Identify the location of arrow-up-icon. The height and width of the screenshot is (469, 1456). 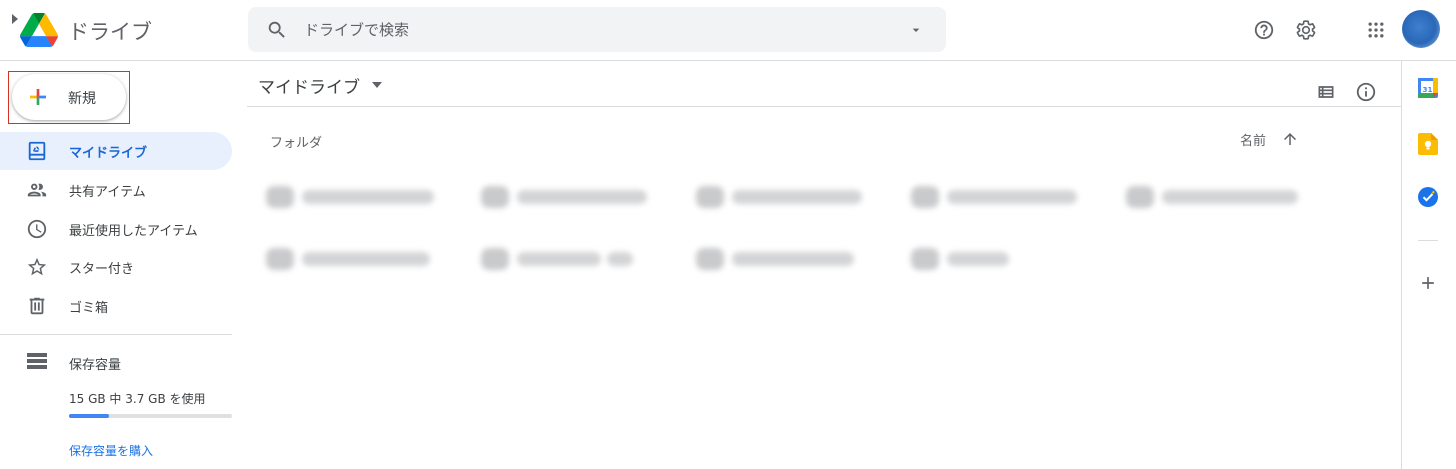
(1290, 139).